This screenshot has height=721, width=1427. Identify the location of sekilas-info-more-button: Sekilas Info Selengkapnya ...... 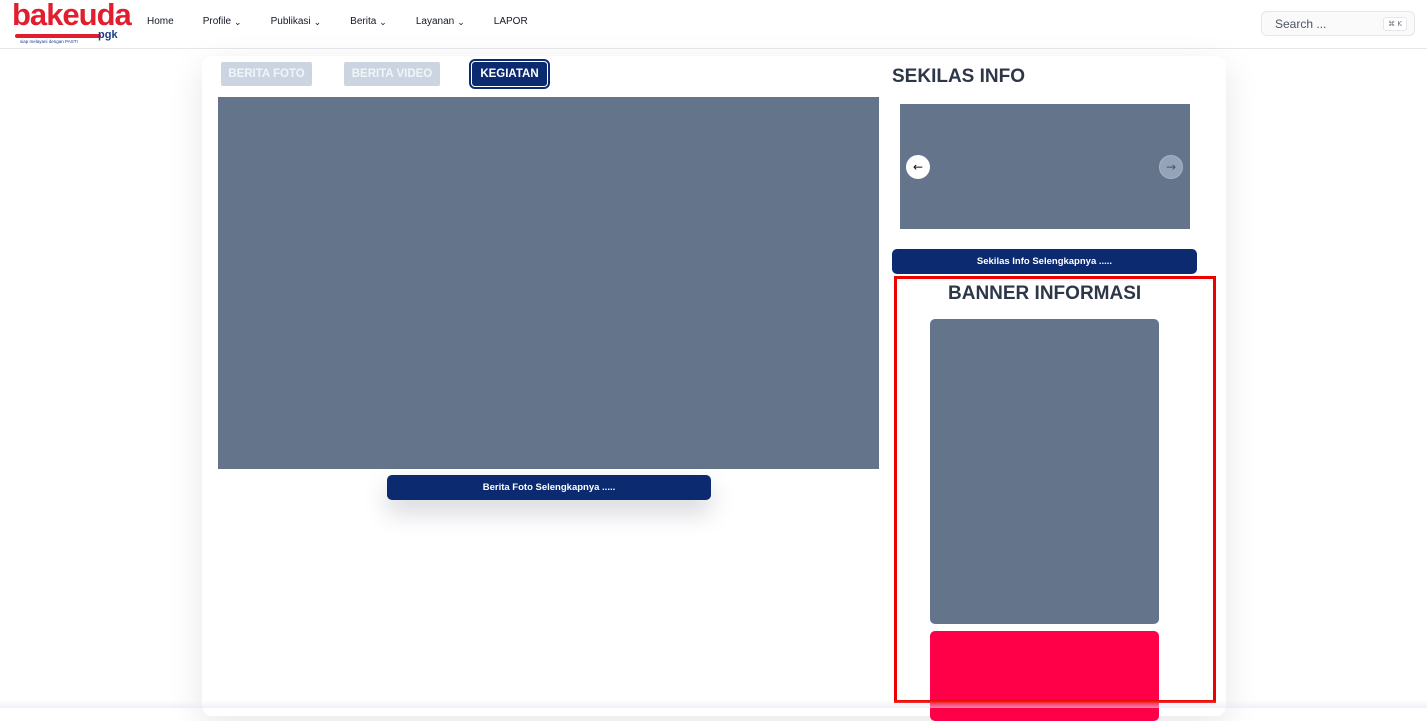
(1044, 261).